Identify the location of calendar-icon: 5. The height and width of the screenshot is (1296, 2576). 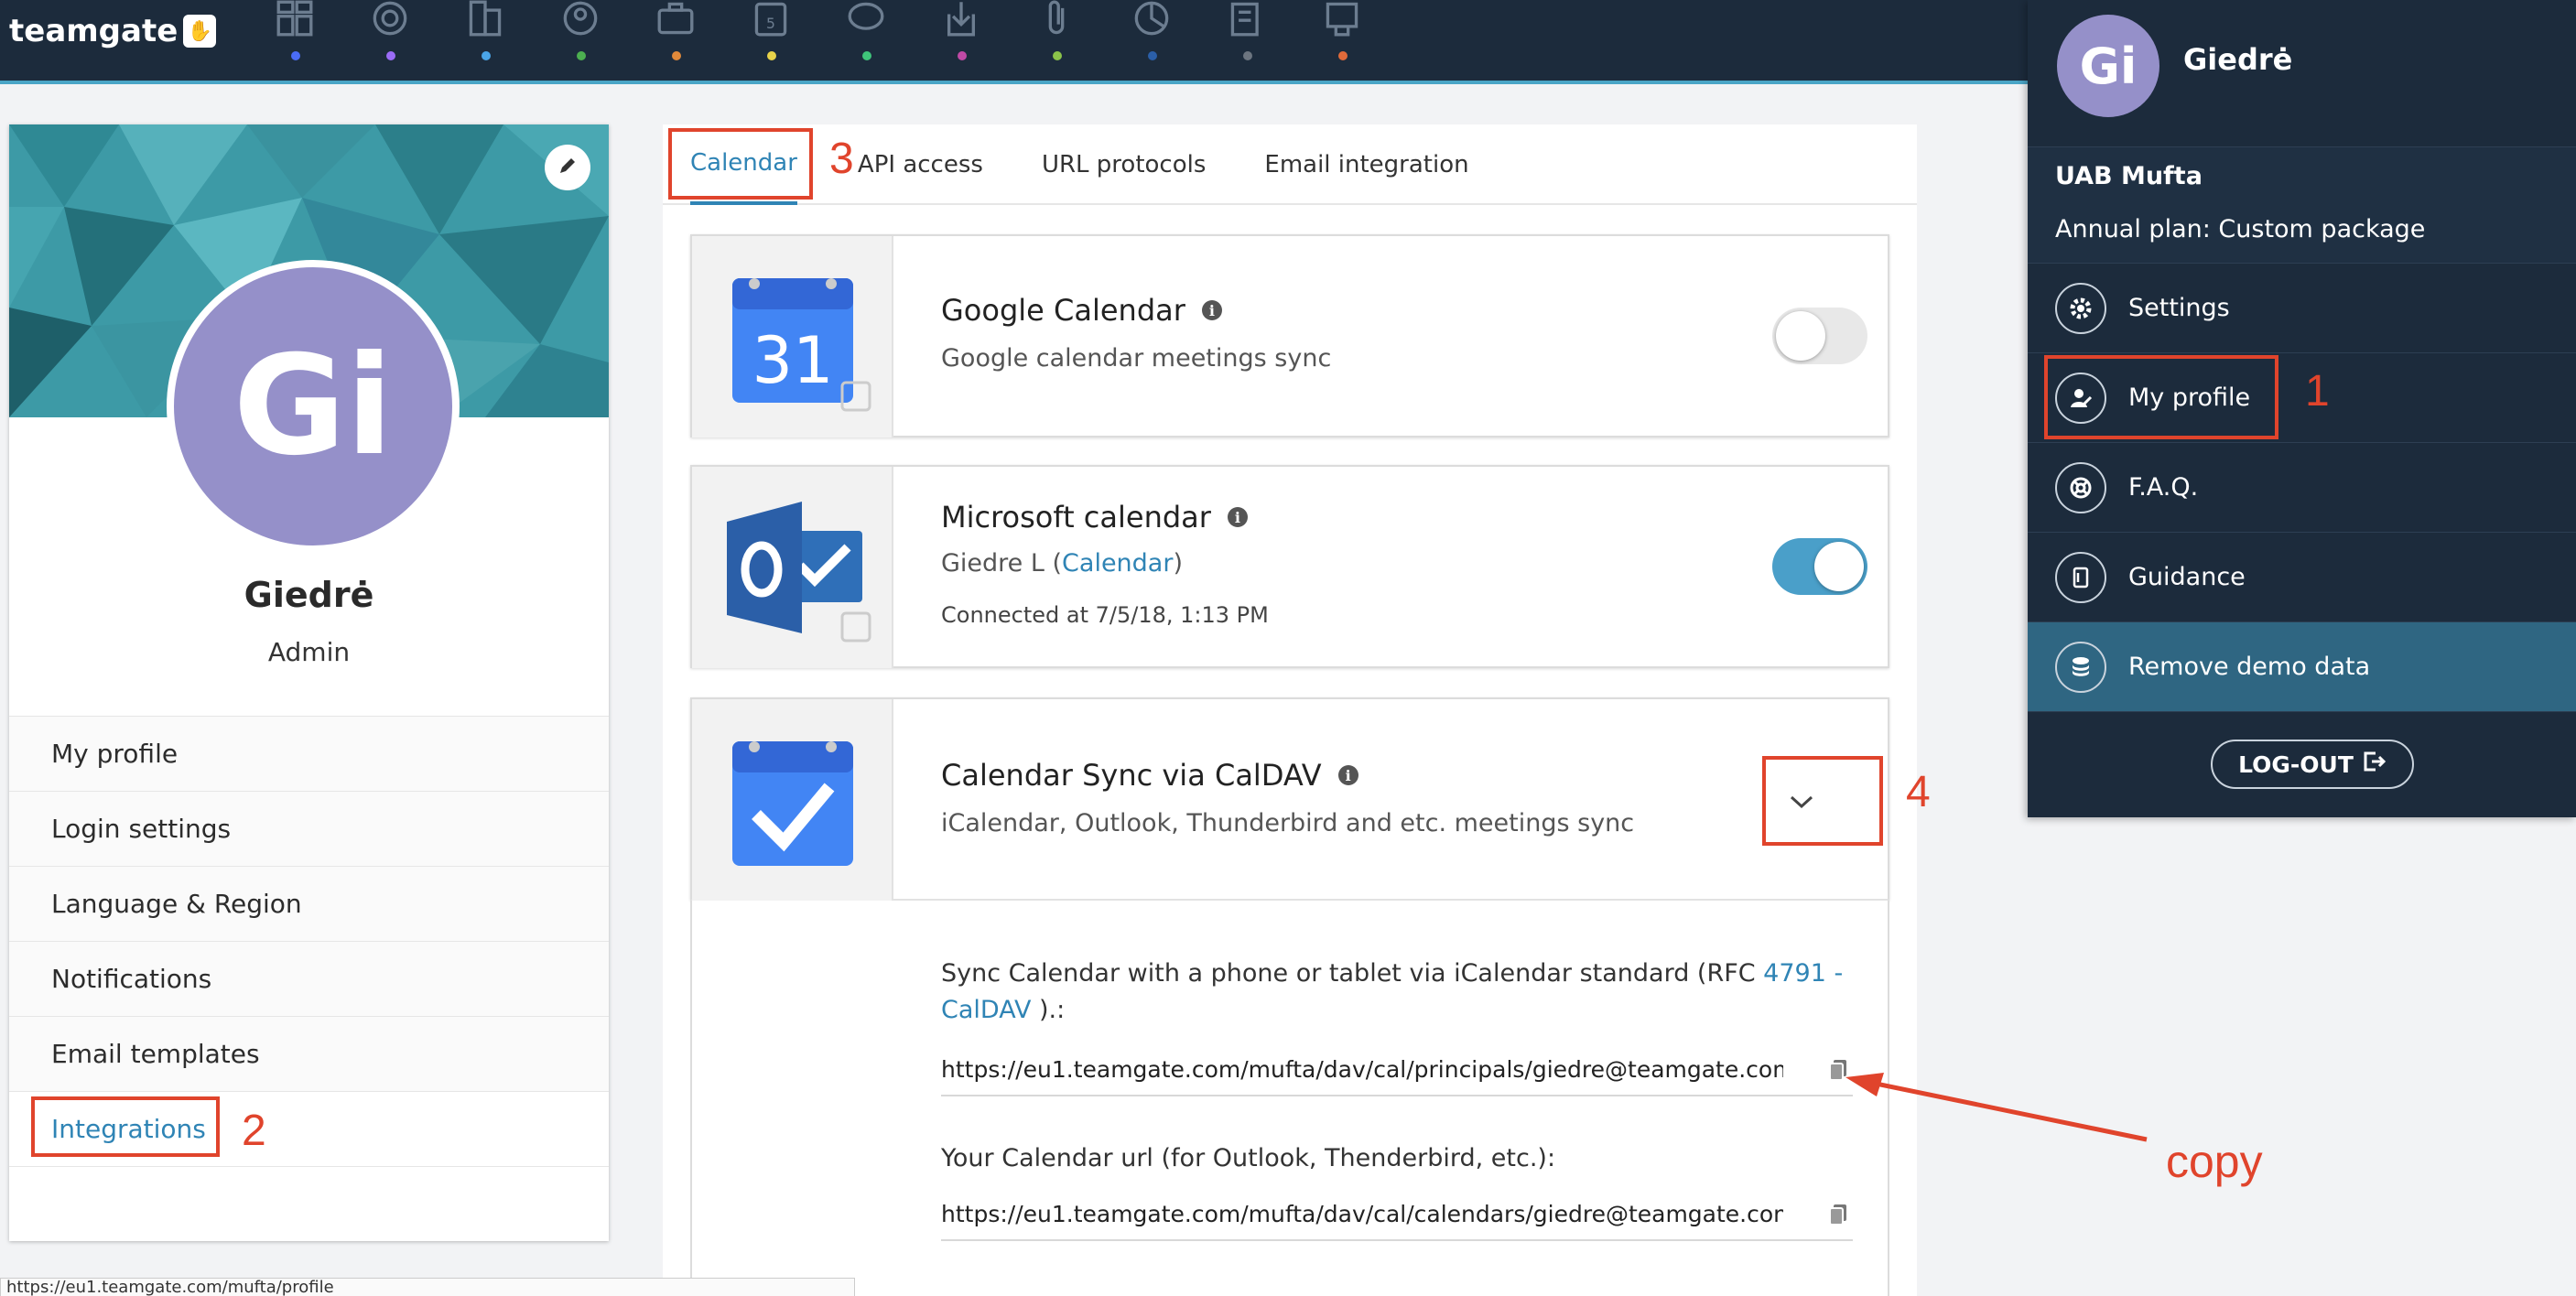
(771, 19).